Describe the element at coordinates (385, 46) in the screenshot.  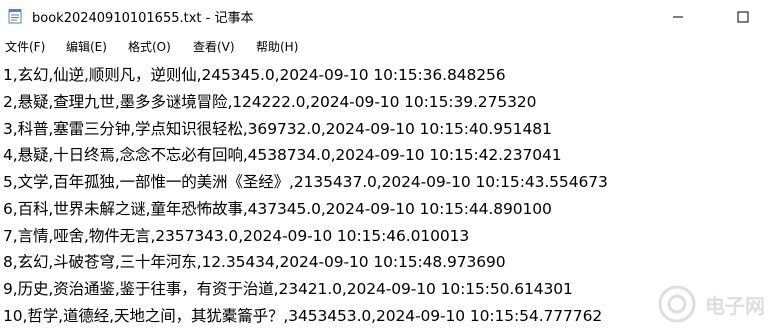
I see `menu-bar: 文件(F) 编辑(E) 格式(O) 查看(V) 帮助(H)` at that location.